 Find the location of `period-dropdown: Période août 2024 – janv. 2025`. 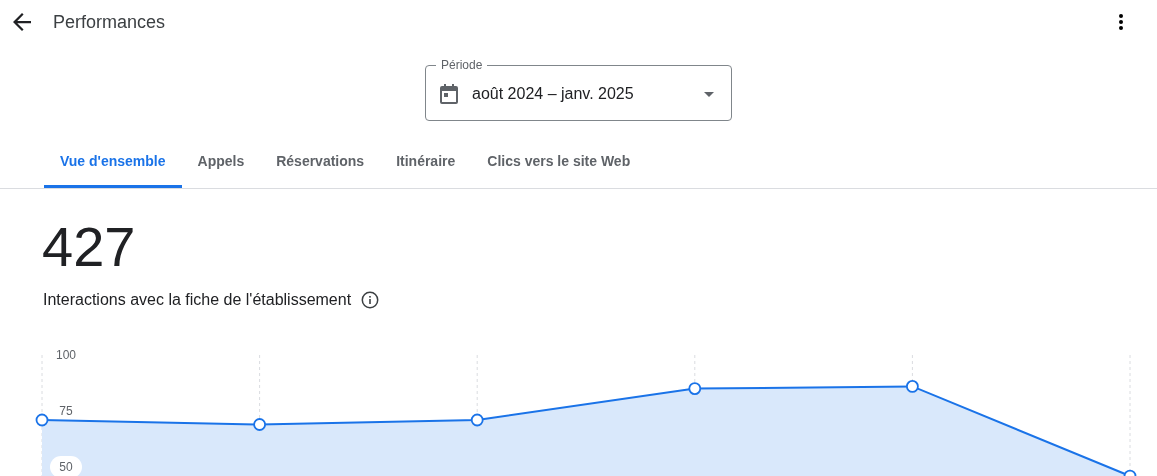

period-dropdown: Période août 2024 – janv. 2025 is located at coordinates (578, 89).